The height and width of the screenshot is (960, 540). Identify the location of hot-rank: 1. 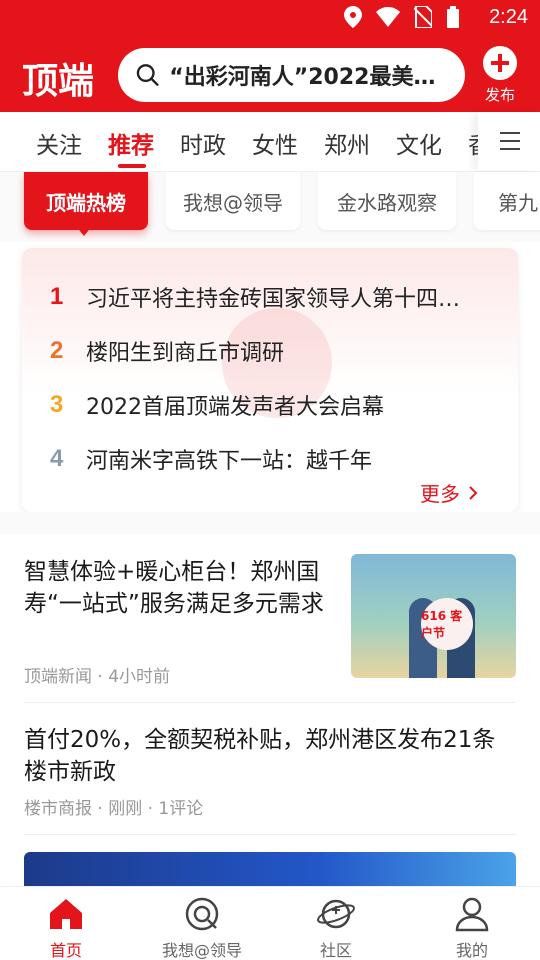
(57, 296).